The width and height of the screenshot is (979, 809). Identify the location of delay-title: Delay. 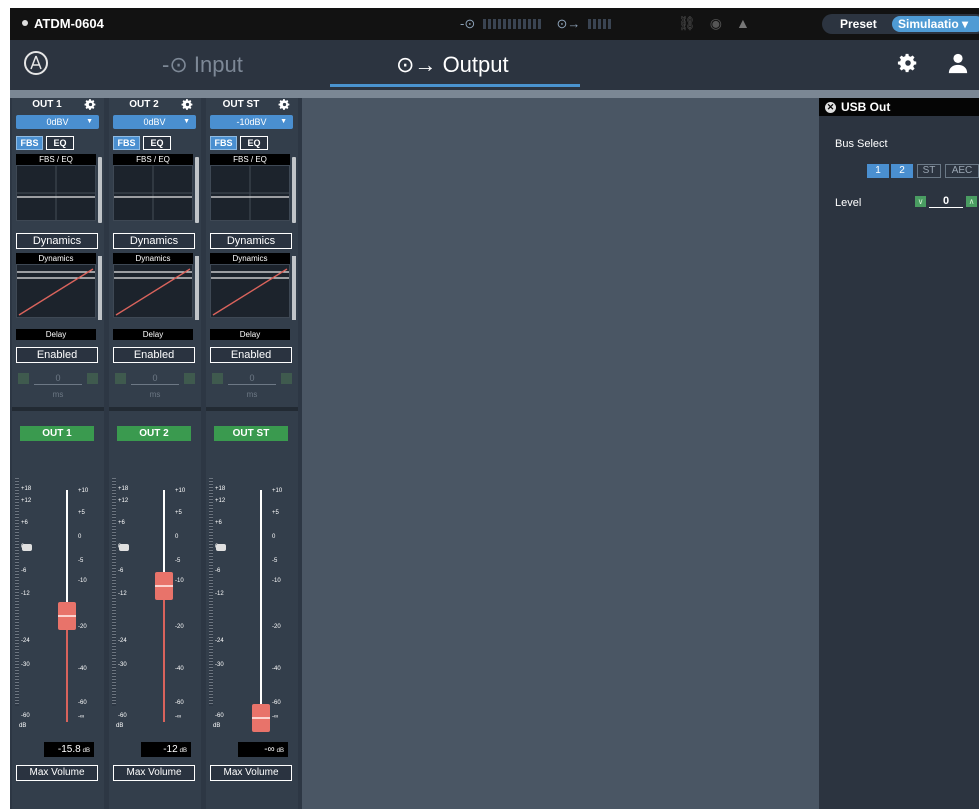
(153, 334).